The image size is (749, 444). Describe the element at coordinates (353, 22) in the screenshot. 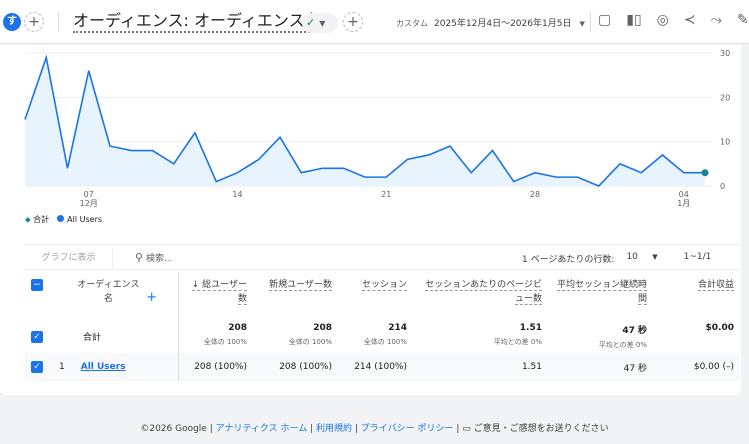

I see `add-button: +` at that location.